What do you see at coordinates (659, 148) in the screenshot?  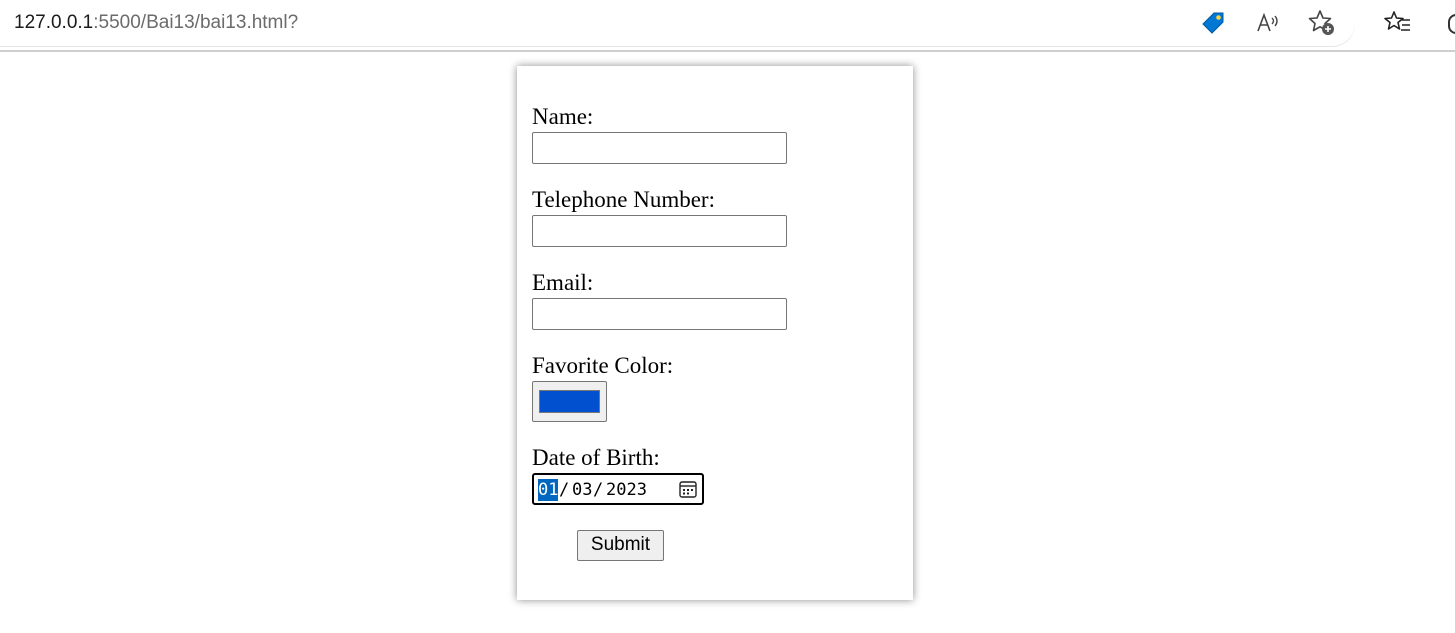 I see `name-input` at bounding box center [659, 148].